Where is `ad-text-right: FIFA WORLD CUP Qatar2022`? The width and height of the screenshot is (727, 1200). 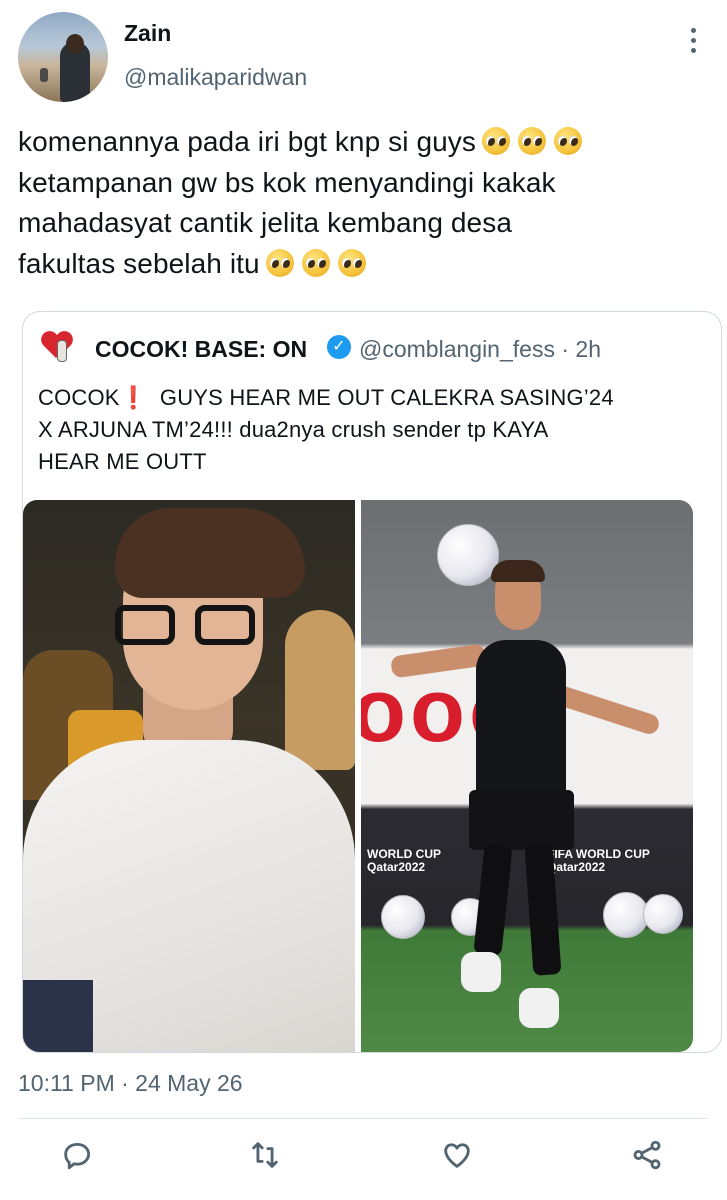 ad-text-right: FIFA WORLD CUP Qatar2022 is located at coordinates (598, 860).